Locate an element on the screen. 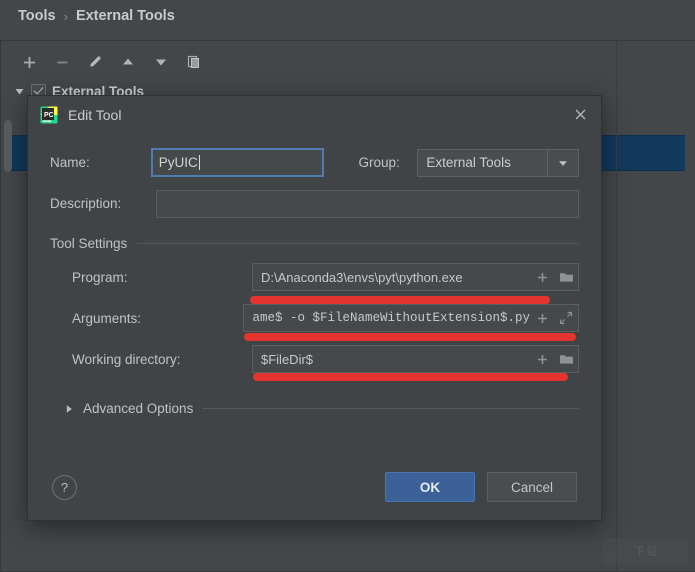  group-dropdown: External Tools is located at coordinates (498, 162).